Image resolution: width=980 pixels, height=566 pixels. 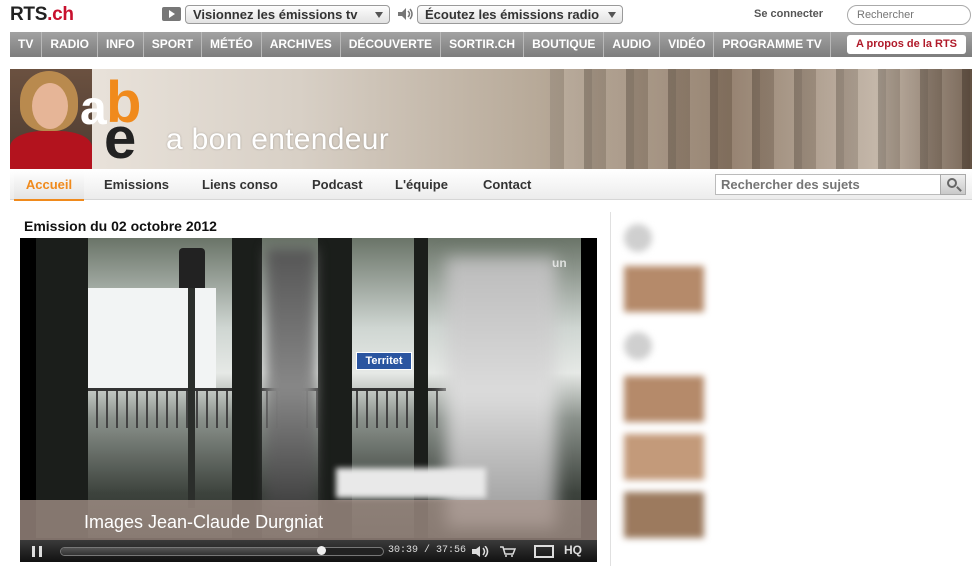 I want to click on abe-logo: b a e, so click(x=120, y=119).